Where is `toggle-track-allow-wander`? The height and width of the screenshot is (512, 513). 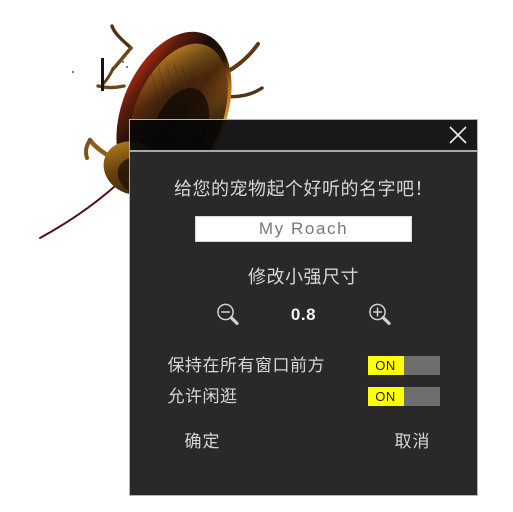
toggle-track-allow-wander is located at coordinates (421, 396).